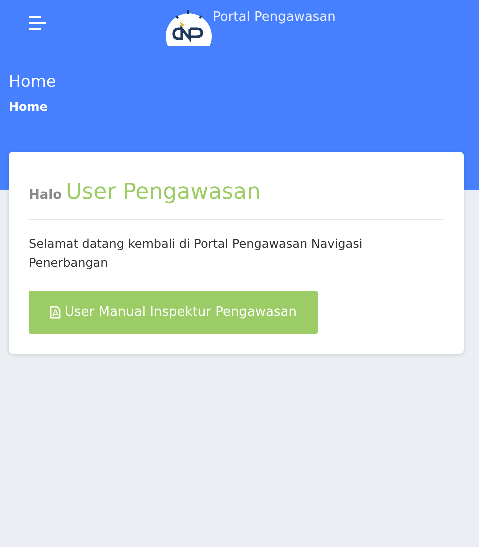 The image size is (479, 547). I want to click on pdf-file-icon, so click(55, 312).